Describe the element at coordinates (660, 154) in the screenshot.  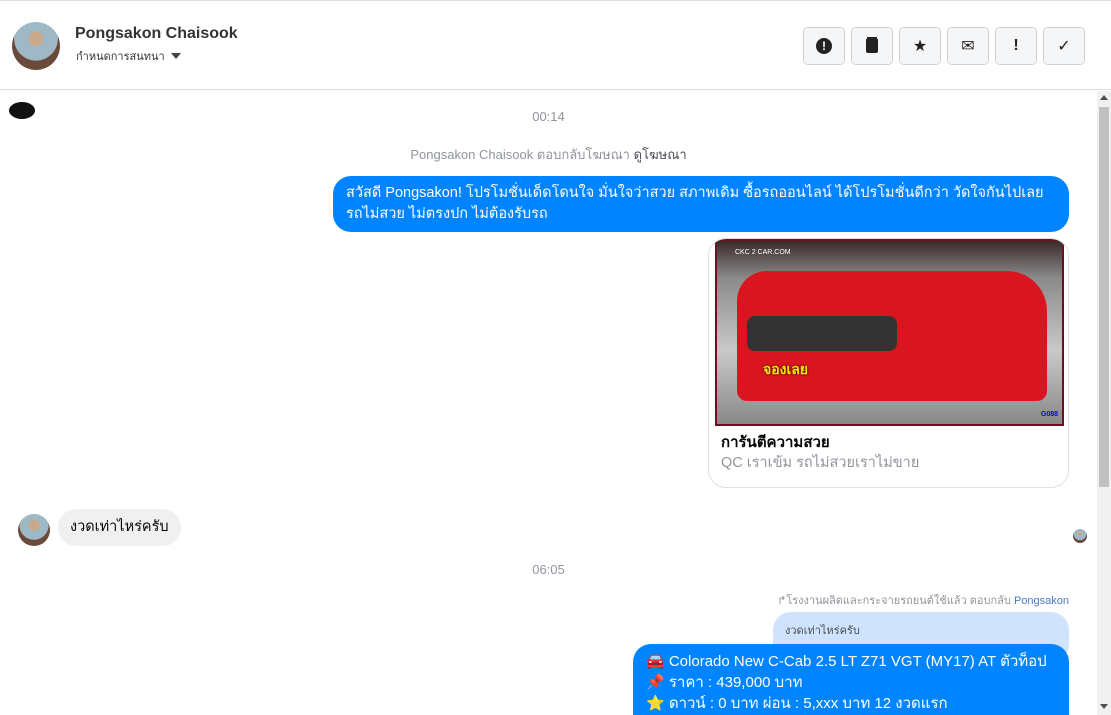
I see `view-ad-link: ดูโฆษณา` at that location.